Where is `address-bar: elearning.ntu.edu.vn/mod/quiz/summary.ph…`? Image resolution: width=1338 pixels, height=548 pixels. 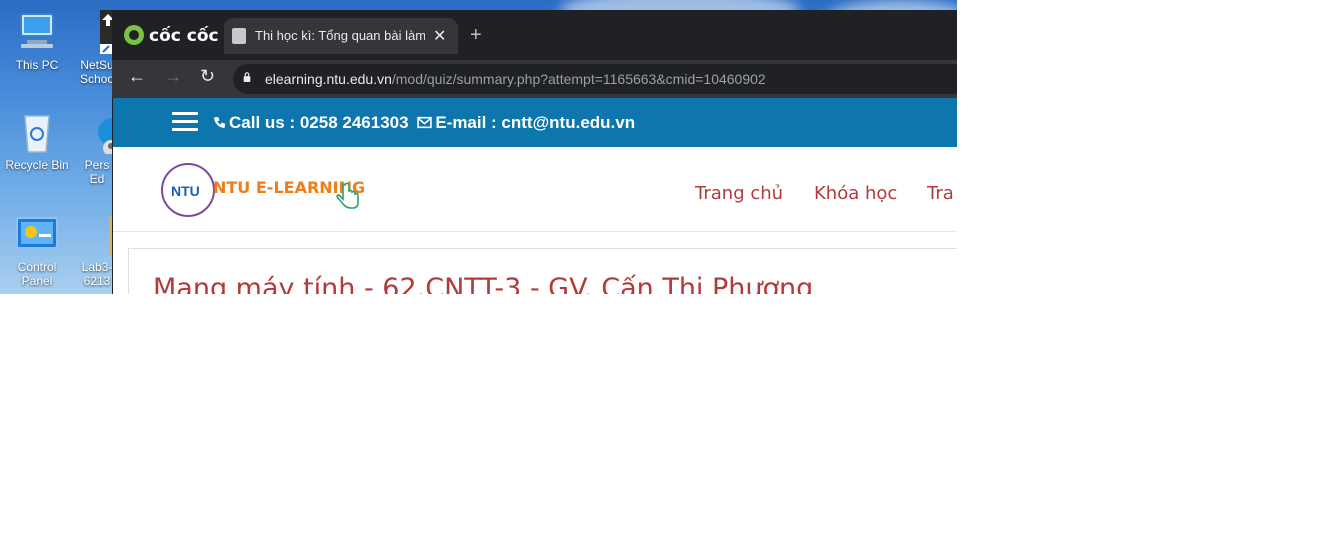
address-bar: elearning.ntu.edu.vn/mod/quiz/summary.ph… is located at coordinates (595, 79).